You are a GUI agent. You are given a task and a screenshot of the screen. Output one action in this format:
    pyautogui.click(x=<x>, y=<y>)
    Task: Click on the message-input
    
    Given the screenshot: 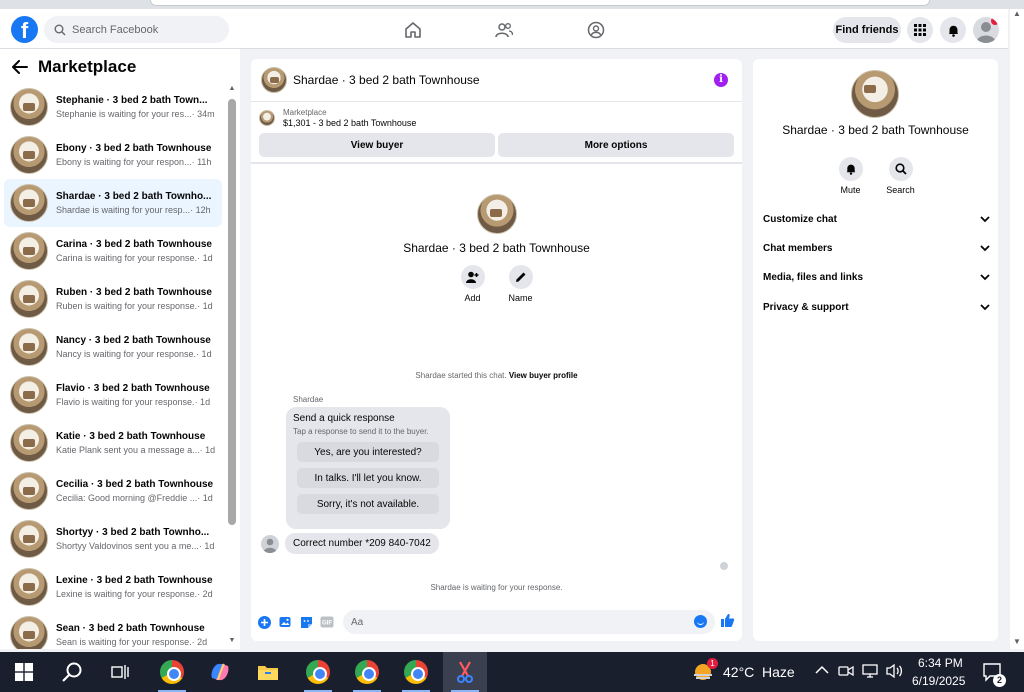 What is the action you would take?
    pyautogui.click(x=529, y=622)
    